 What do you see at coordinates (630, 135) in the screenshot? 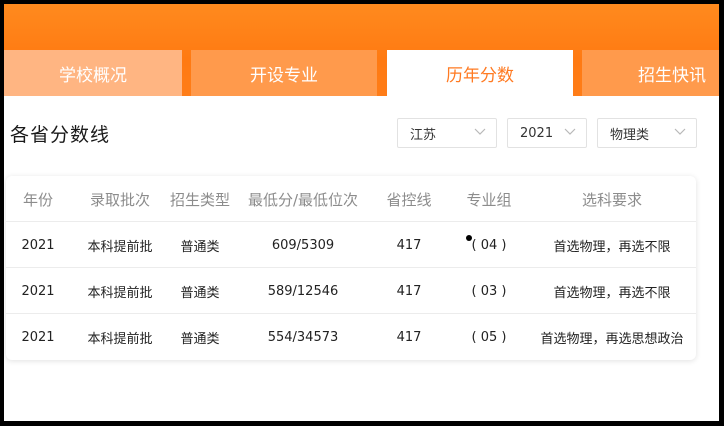
I see `subject-type-value: 物理类` at bounding box center [630, 135].